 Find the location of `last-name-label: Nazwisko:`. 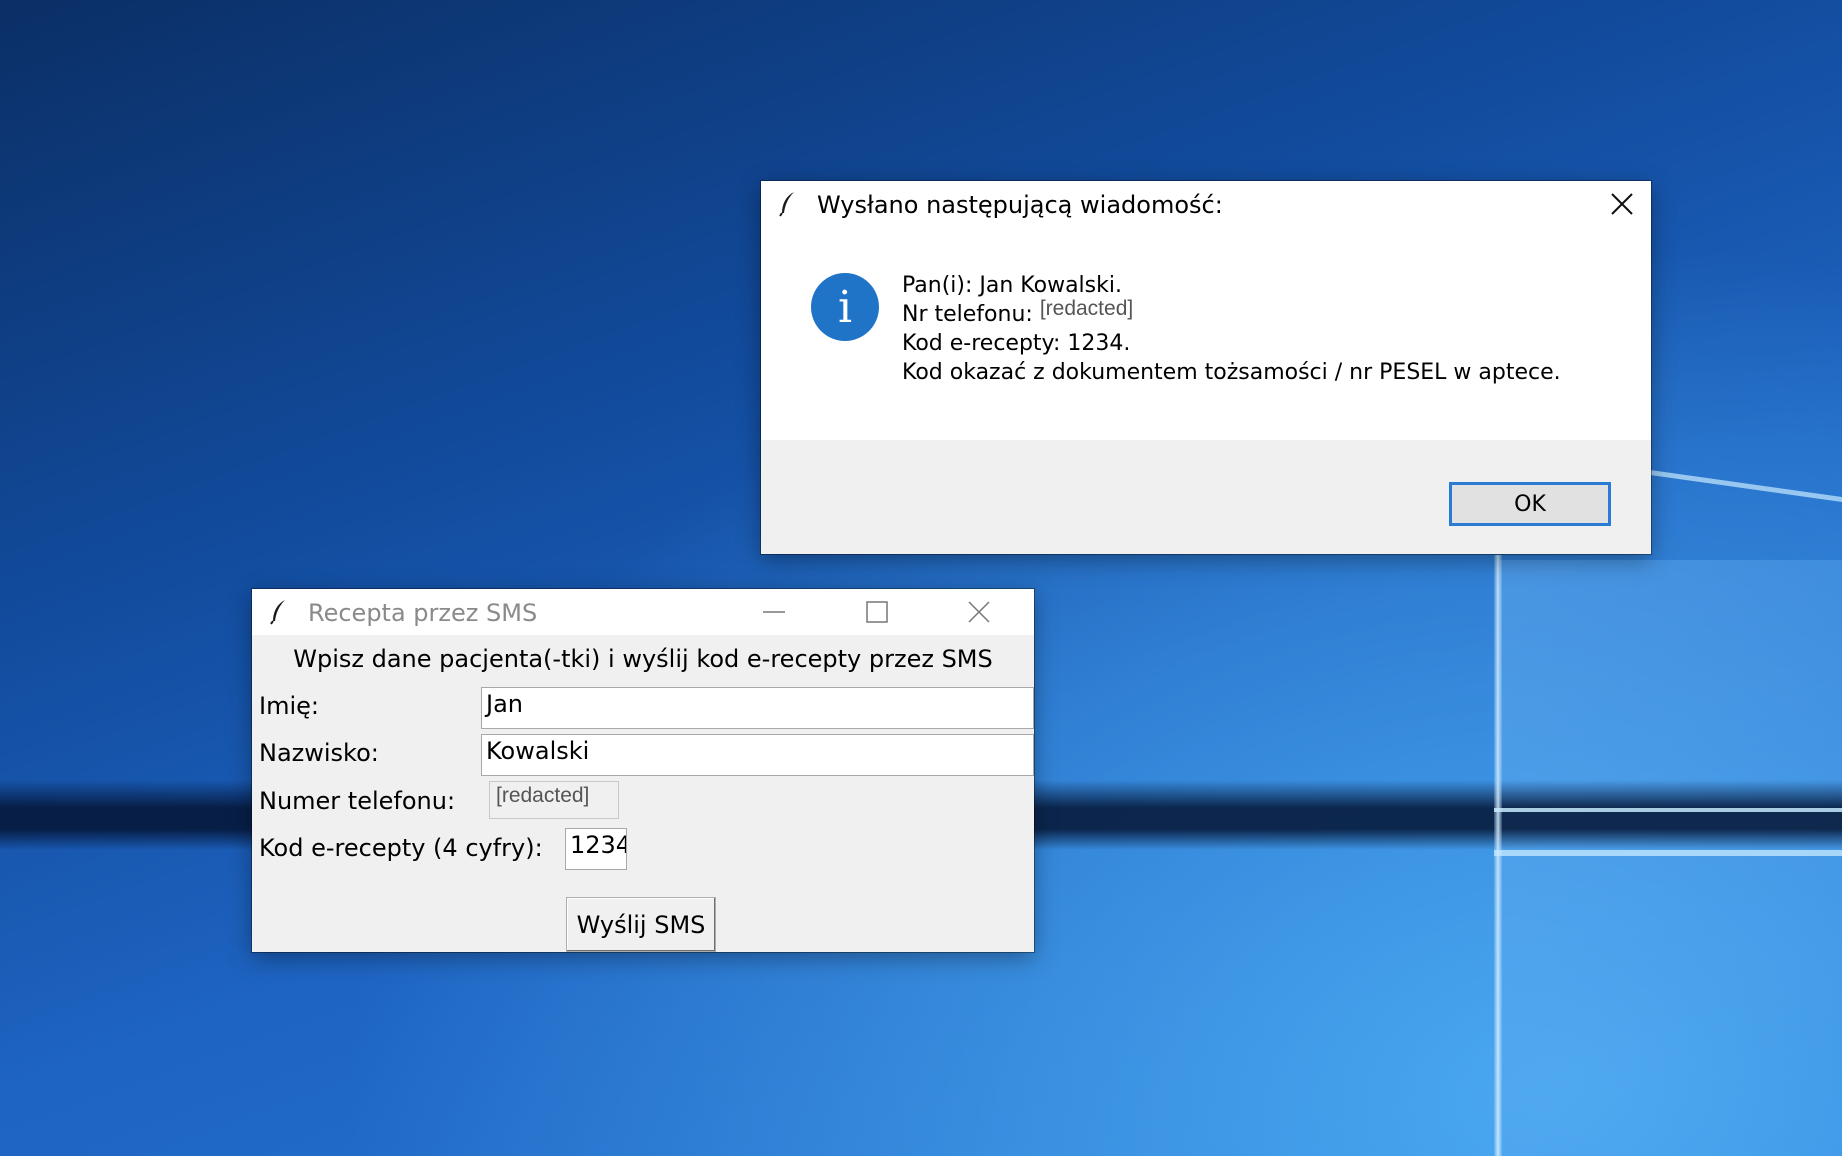

last-name-label: Nazwisko: is located at coordinates (319, 753).